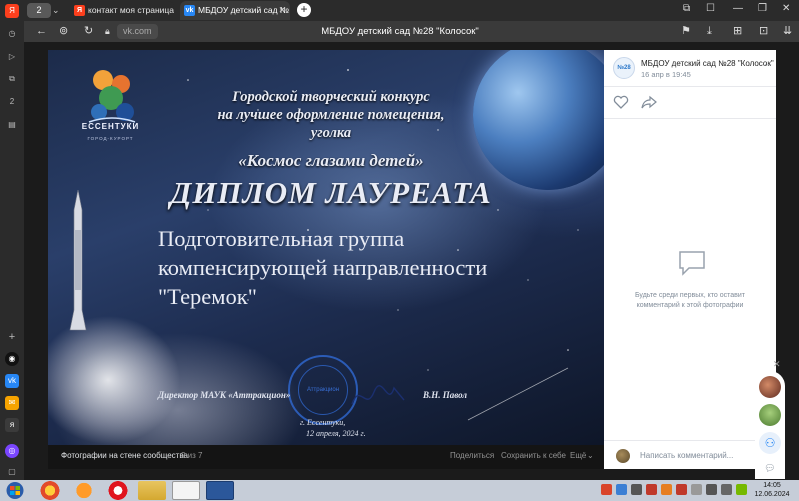 This screenshot has width=799, height=501. What do you see at coordinates (336, 433) in the screenshot?
I see `certificate-date: 12 апреля, 2024 г.` at bounding box center [336, 433].